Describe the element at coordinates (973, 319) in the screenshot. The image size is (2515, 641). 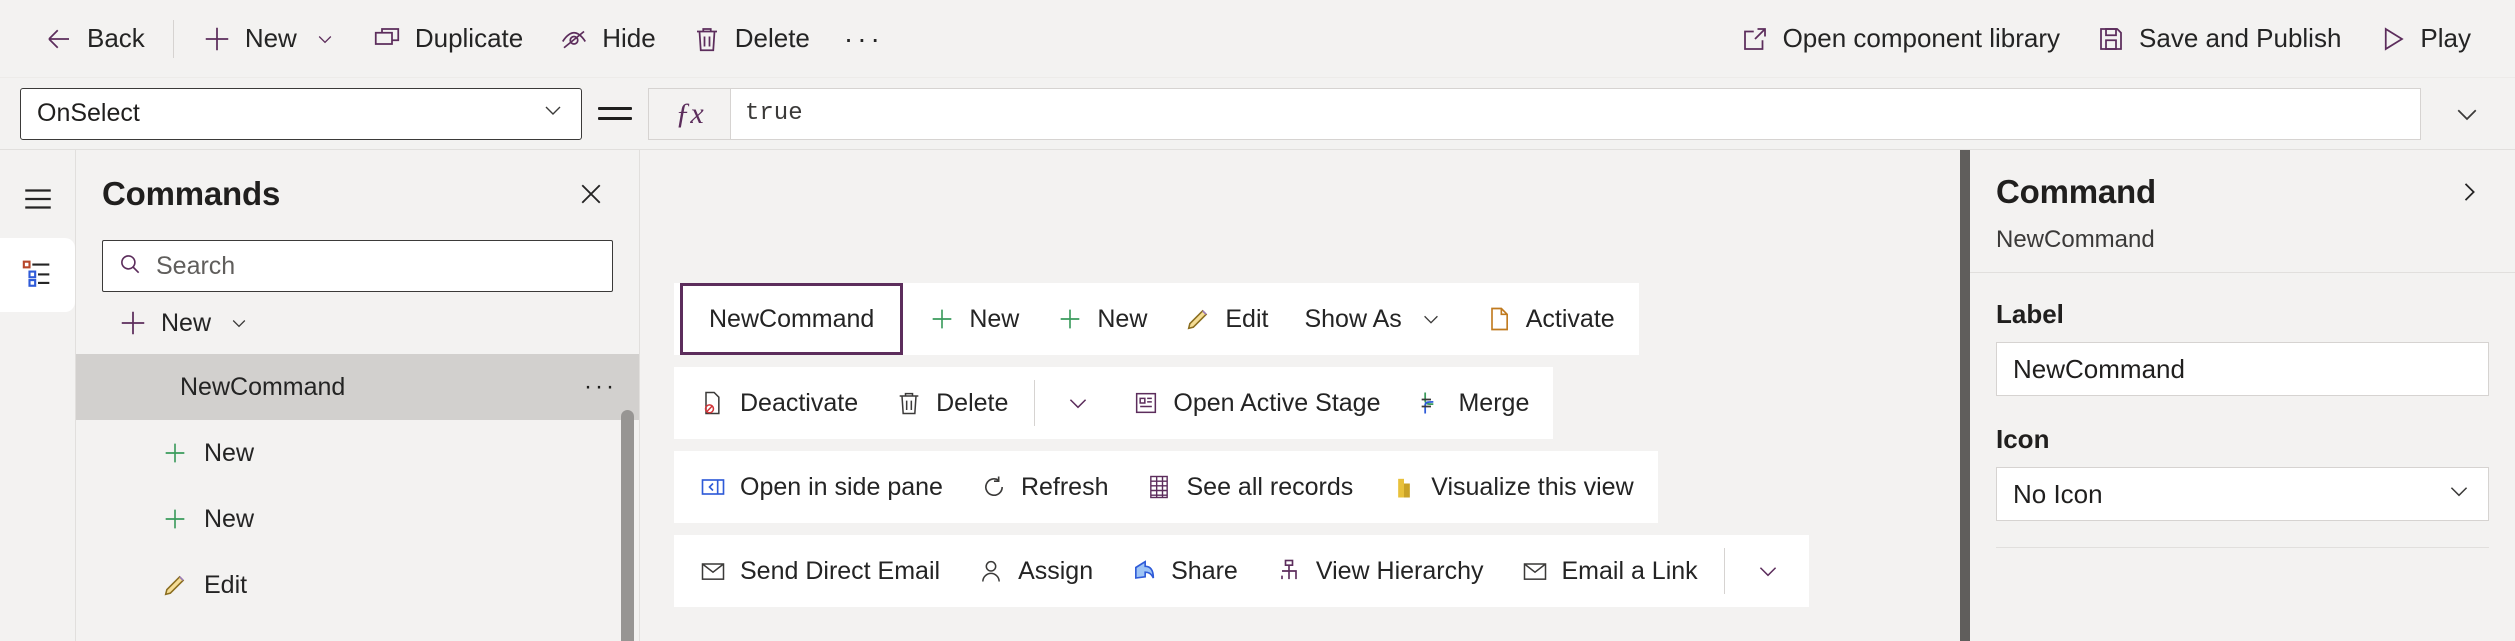
I see `canvas-item-new-1: New` at that location.